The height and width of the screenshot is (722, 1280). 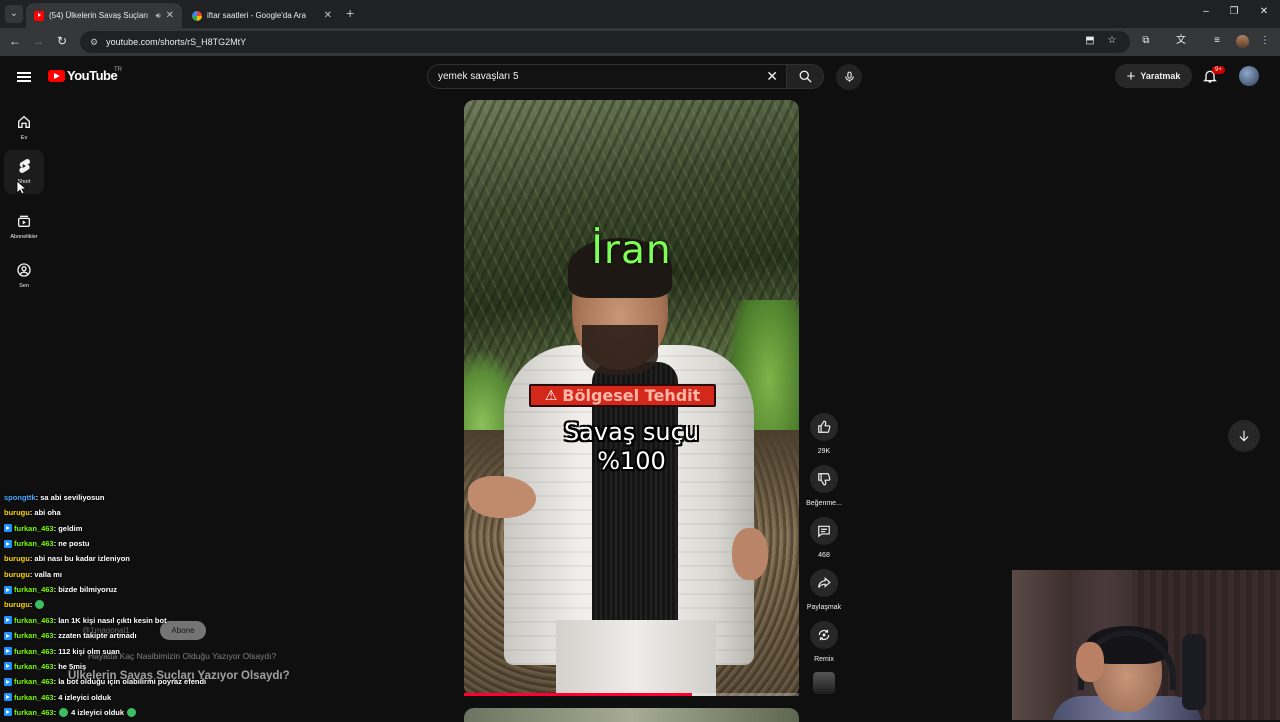 I want to click on create-label: Yaratmak, so click(x=1160, y=76).